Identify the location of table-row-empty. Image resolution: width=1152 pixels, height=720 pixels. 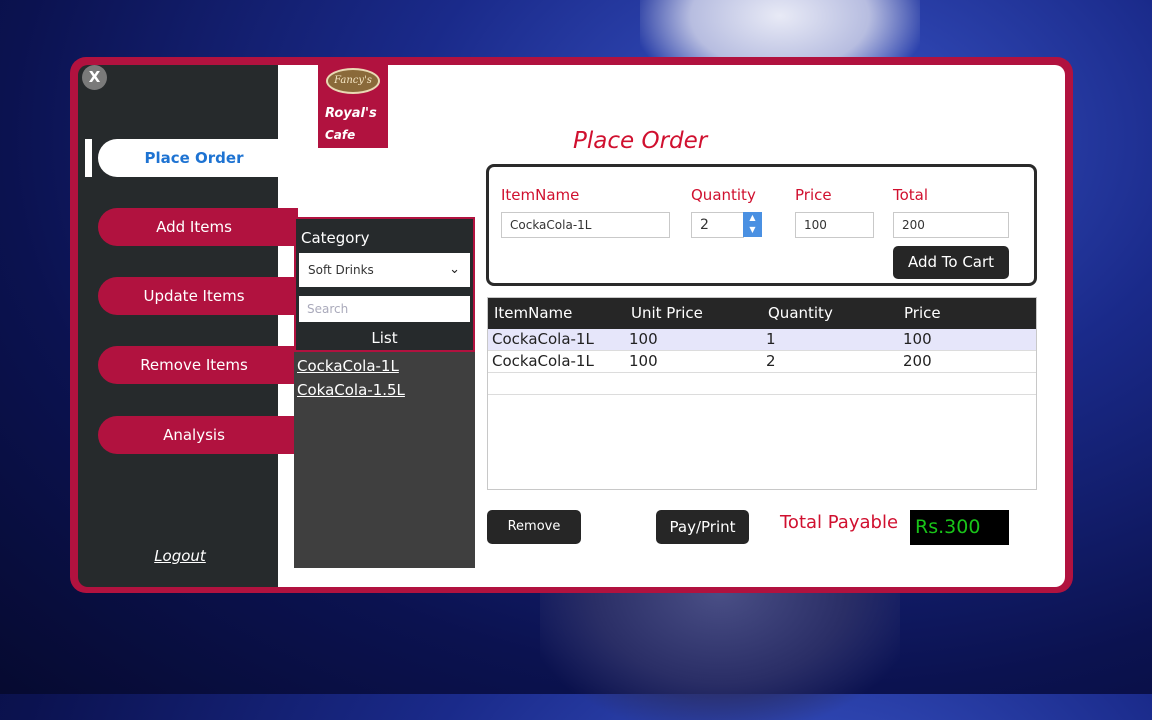
(762, 384).